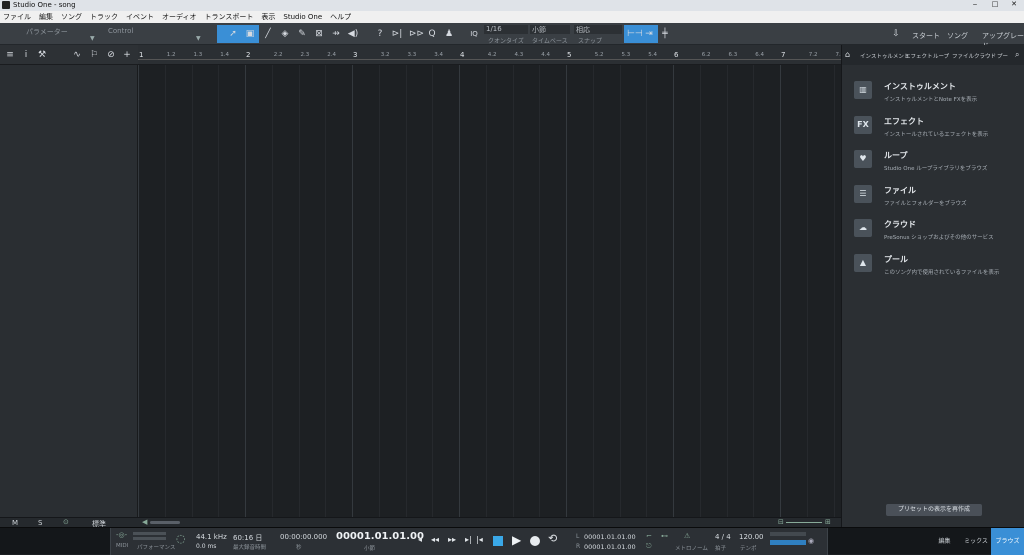 The height and width of the screenshot is (555, 1024). Describe the element at coordinates (42, 55) in the screenshot. I see `wrench-icon: ⚒` at that location.